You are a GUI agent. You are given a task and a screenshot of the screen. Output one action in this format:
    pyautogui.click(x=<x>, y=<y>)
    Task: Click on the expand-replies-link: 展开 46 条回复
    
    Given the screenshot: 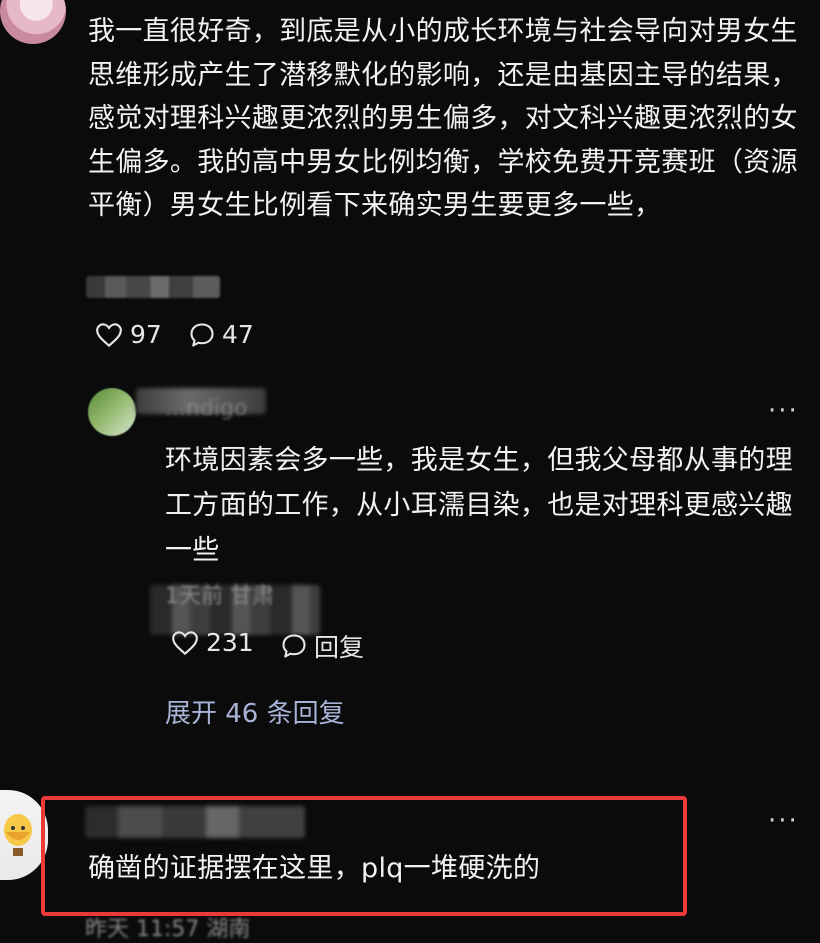 What is the action you would take?
    pyautogui.click(x=255, y=711)
    